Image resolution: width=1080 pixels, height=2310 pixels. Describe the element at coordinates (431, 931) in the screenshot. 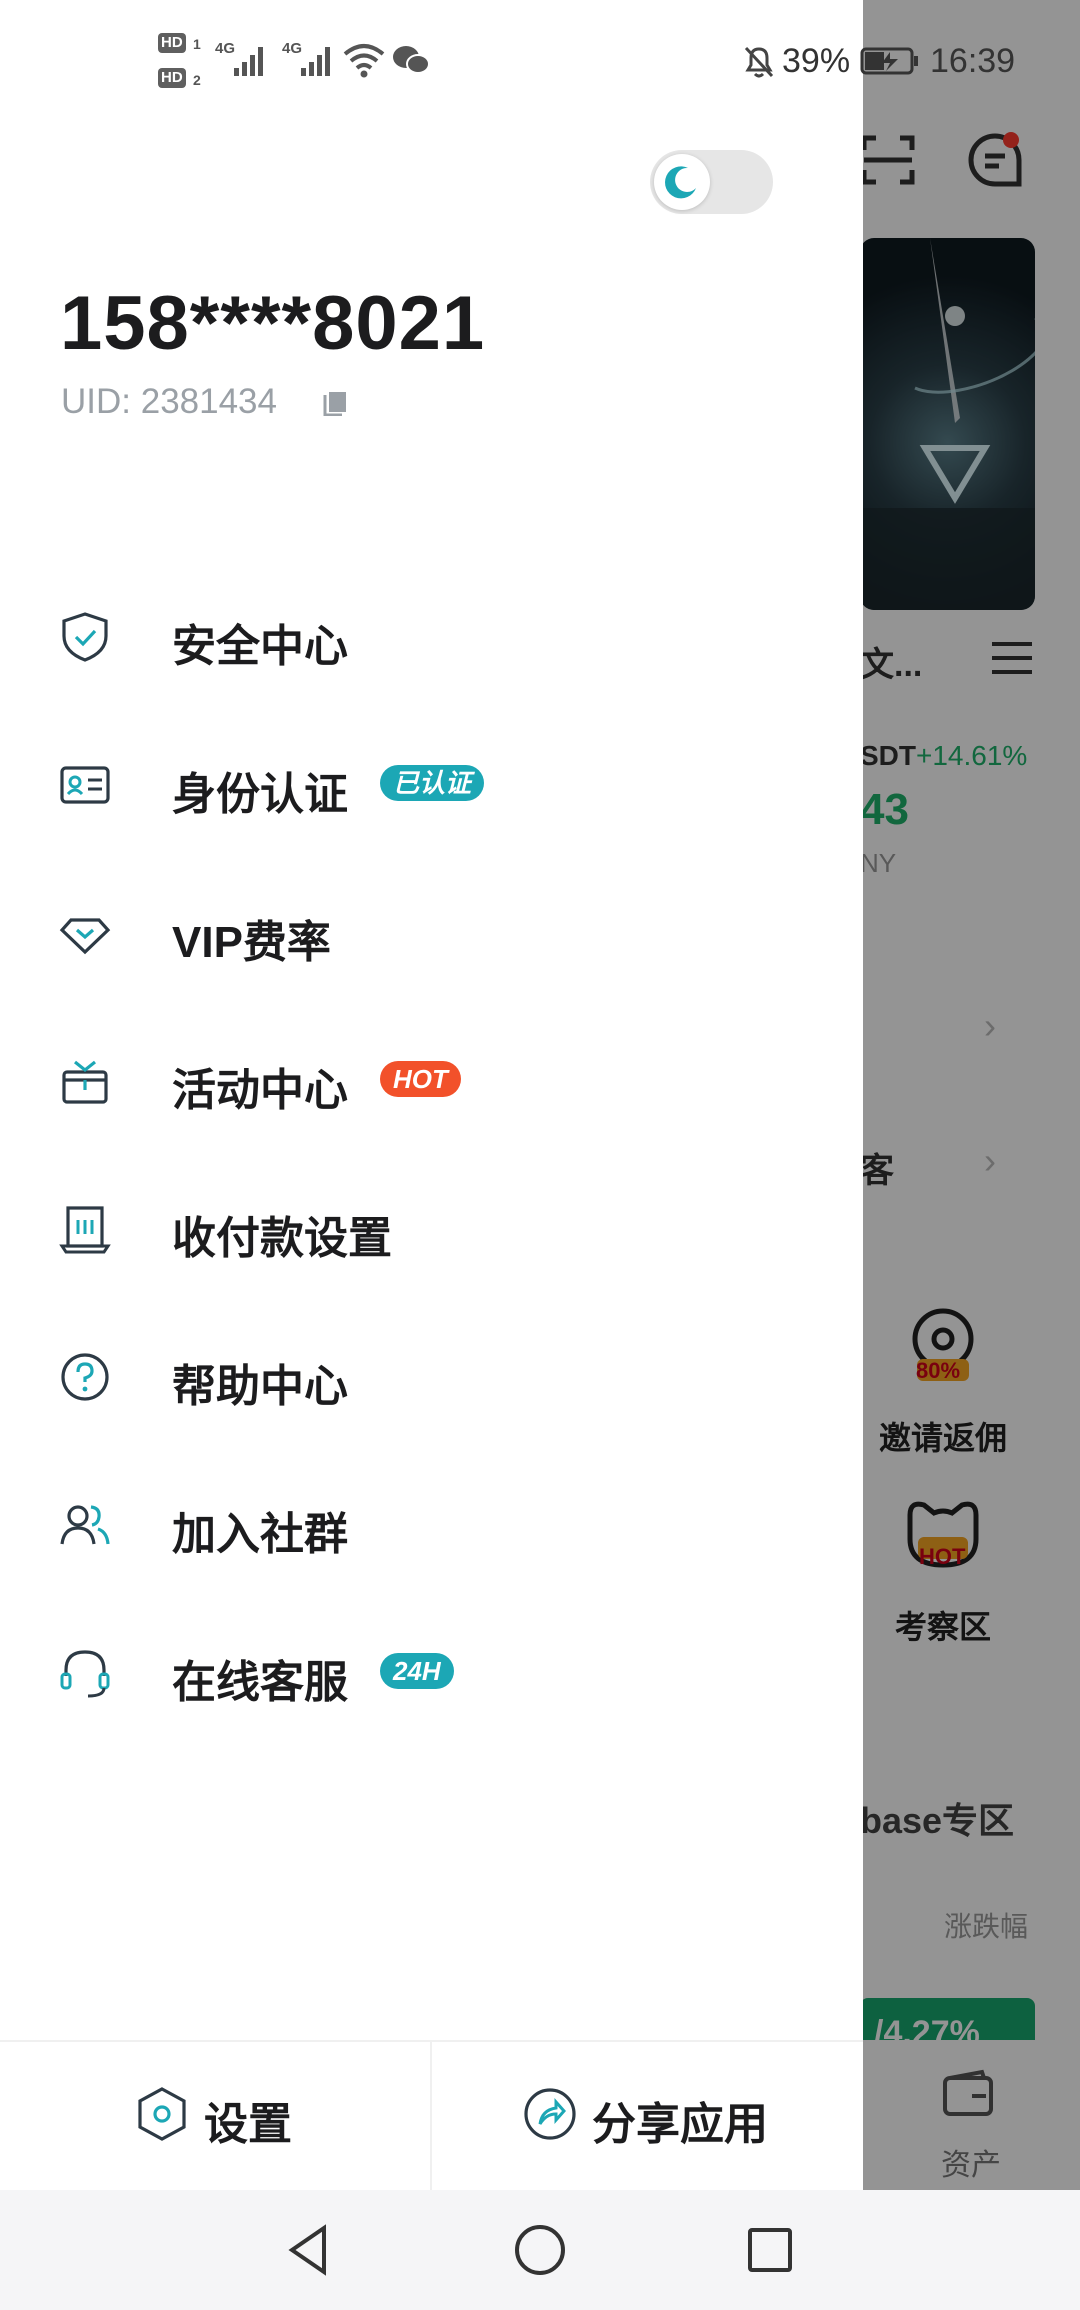

I see `menu-item-vip-rate: VIP费率` at that location.